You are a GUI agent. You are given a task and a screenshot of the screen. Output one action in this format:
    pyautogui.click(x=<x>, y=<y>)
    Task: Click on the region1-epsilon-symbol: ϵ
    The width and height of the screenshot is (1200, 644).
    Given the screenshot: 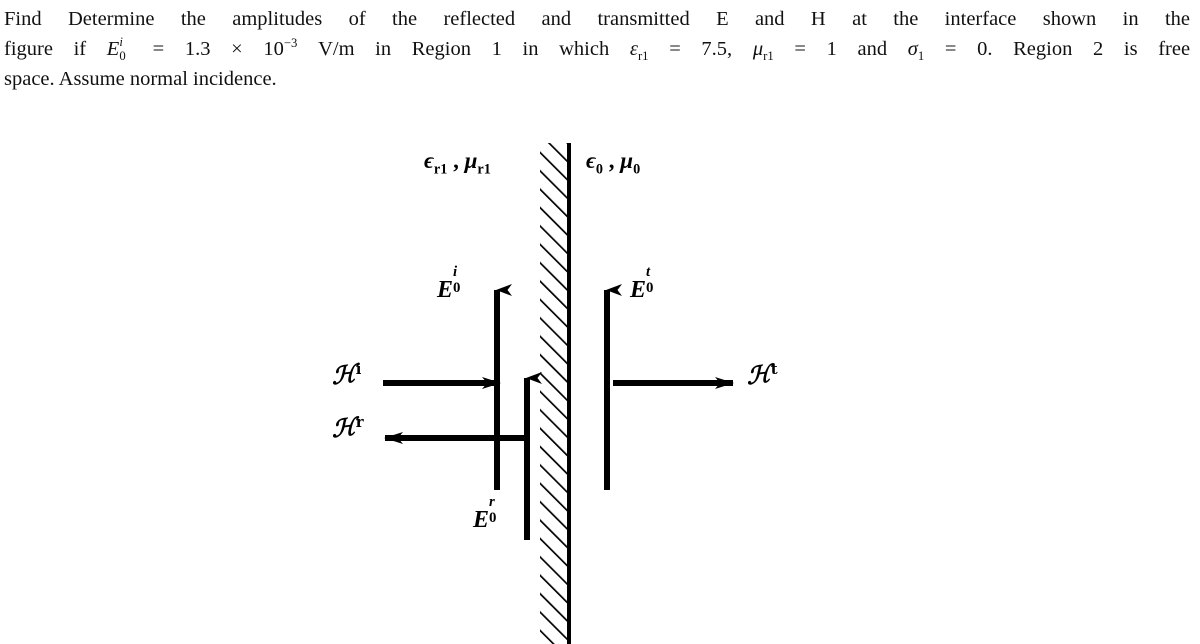 What is the action you would take?
    pyautogui.click(x=429, y=160)
    